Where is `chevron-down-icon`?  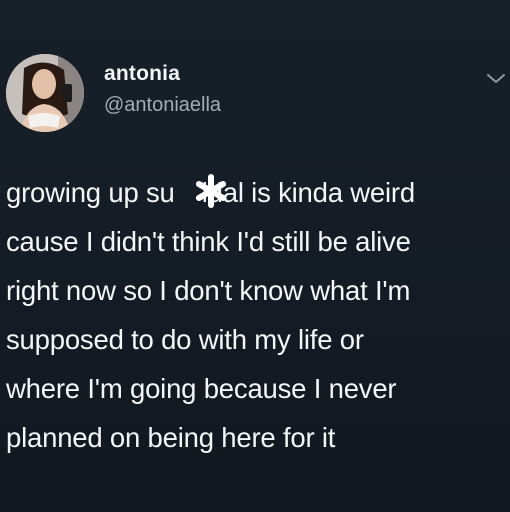
chevron-down-icon is located at coordinates (496, 79).